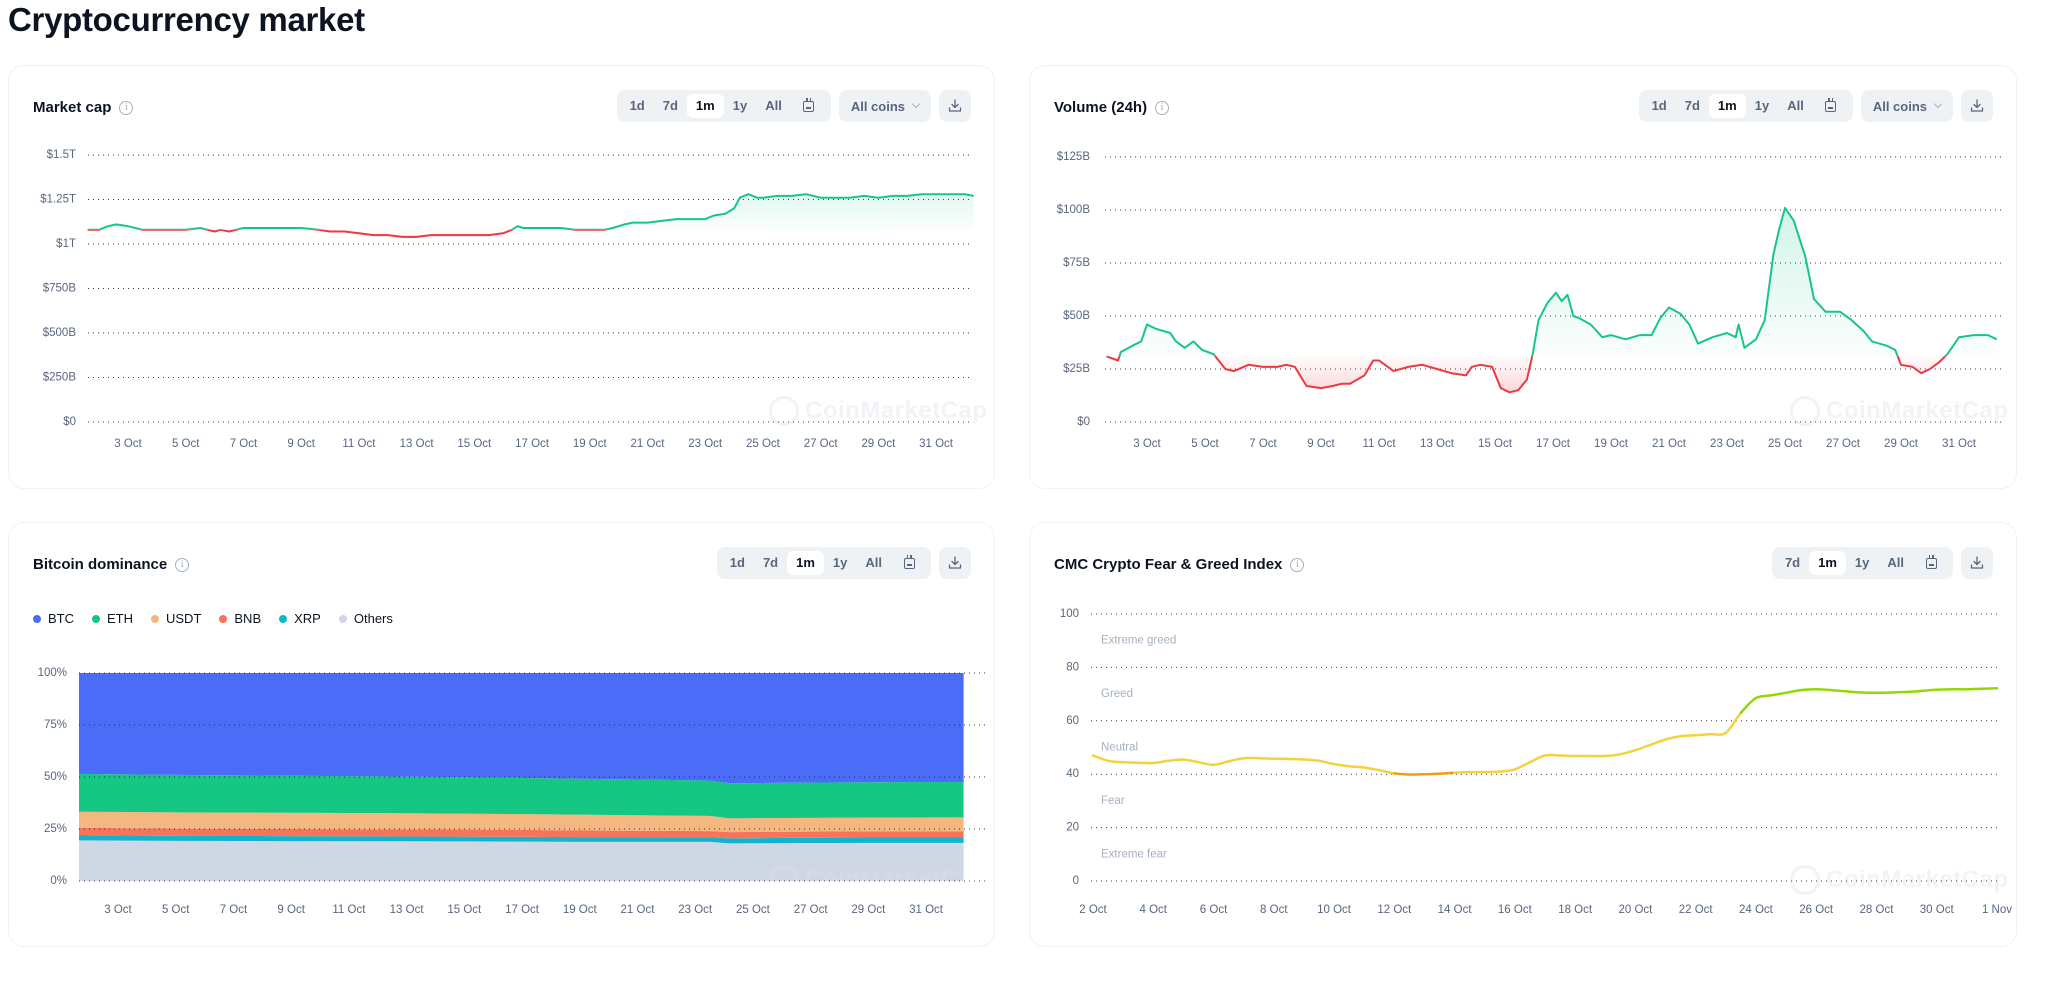  I want to click on fear-greed-y-tick-label: 60, so click(1072, 721).